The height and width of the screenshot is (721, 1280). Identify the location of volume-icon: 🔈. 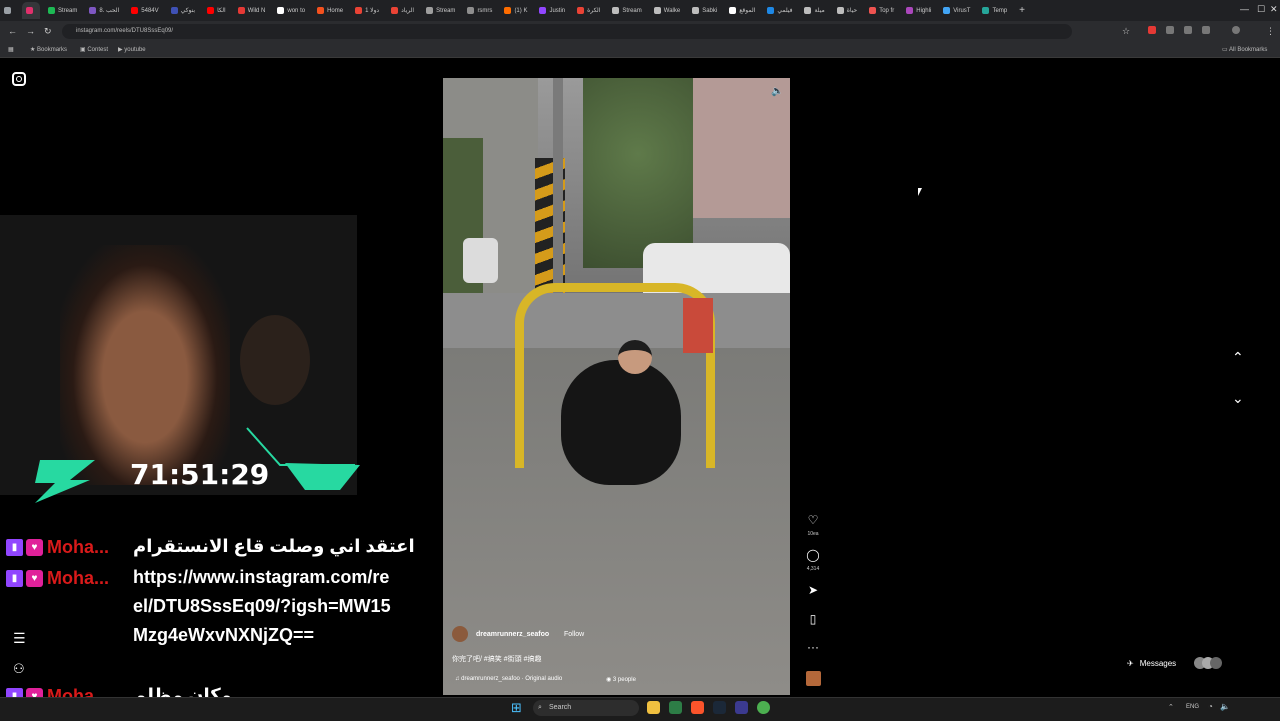
(1225, 706).